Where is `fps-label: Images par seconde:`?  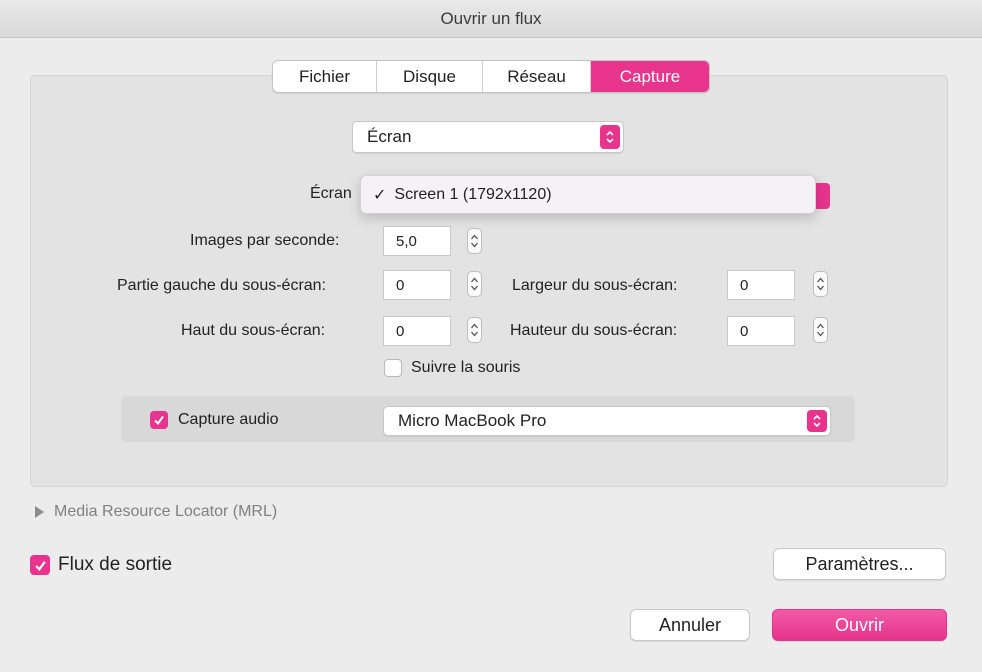 fps-label: Images par seconde: is located at coordinates (265, 240).